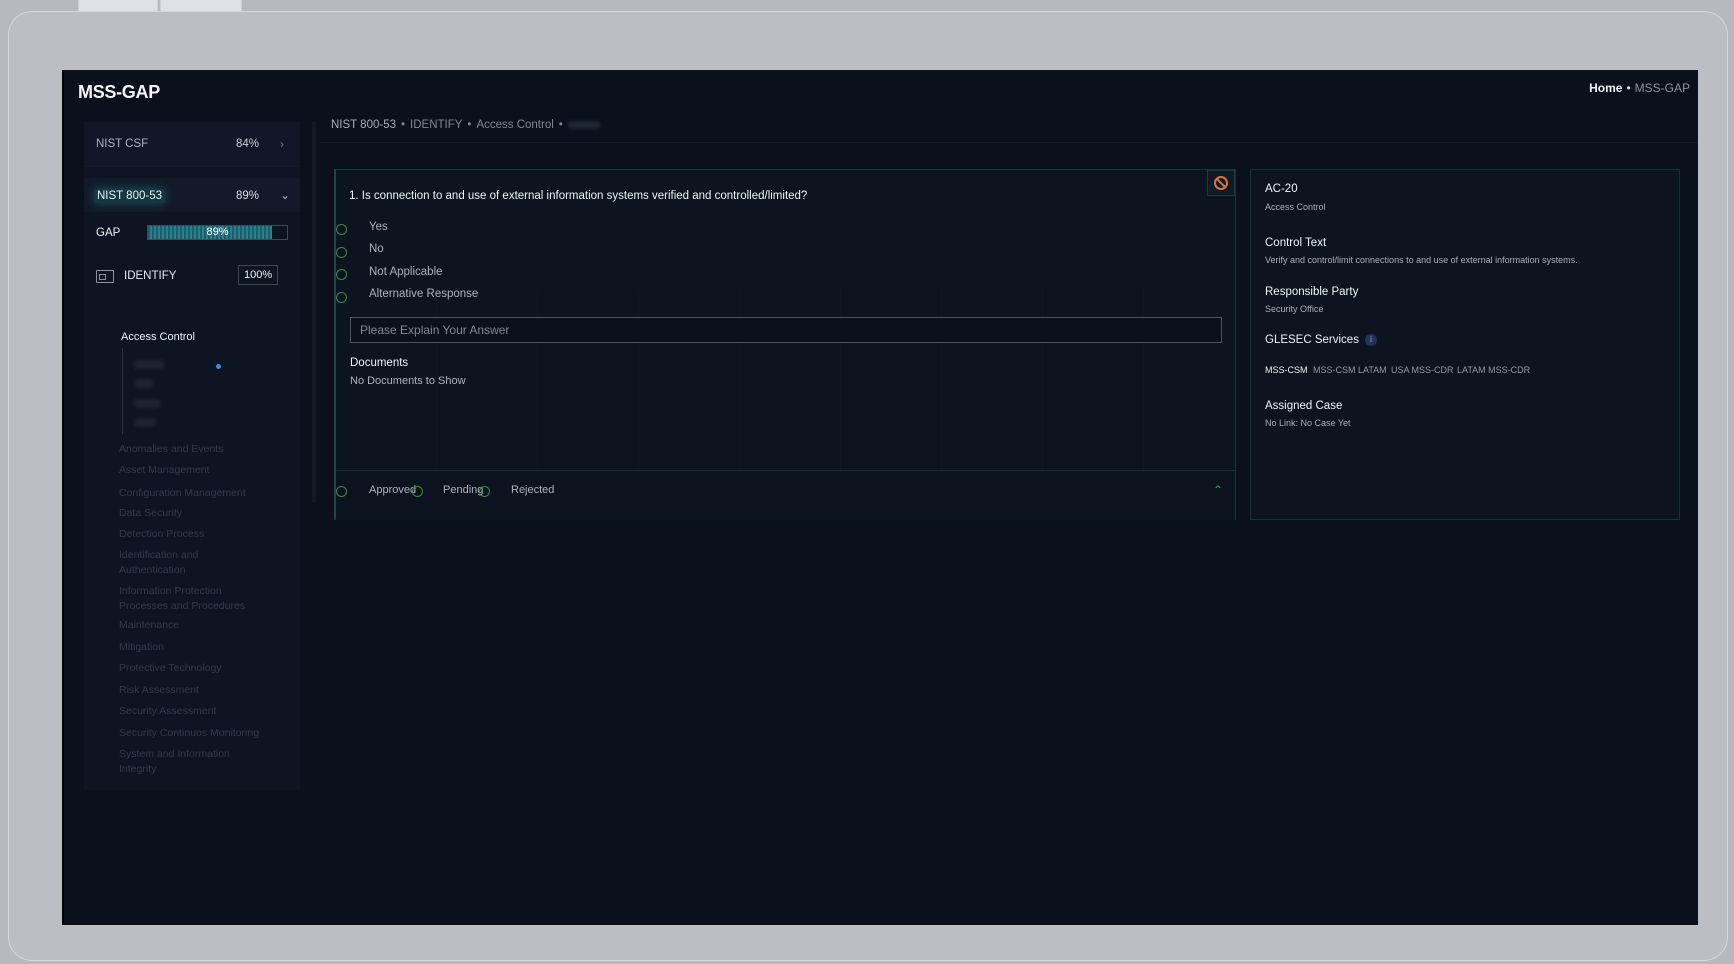  What do you see at coordinates (1286, 370) in the screenshot?
I see `service-tag: MSS-CSM` at bounding box center [1286, 370].